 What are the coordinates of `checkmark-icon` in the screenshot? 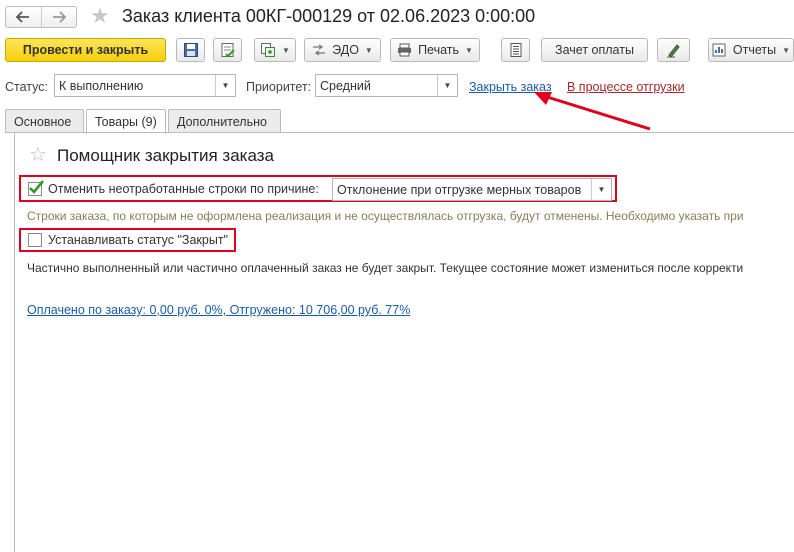 It's located at (36, 187).